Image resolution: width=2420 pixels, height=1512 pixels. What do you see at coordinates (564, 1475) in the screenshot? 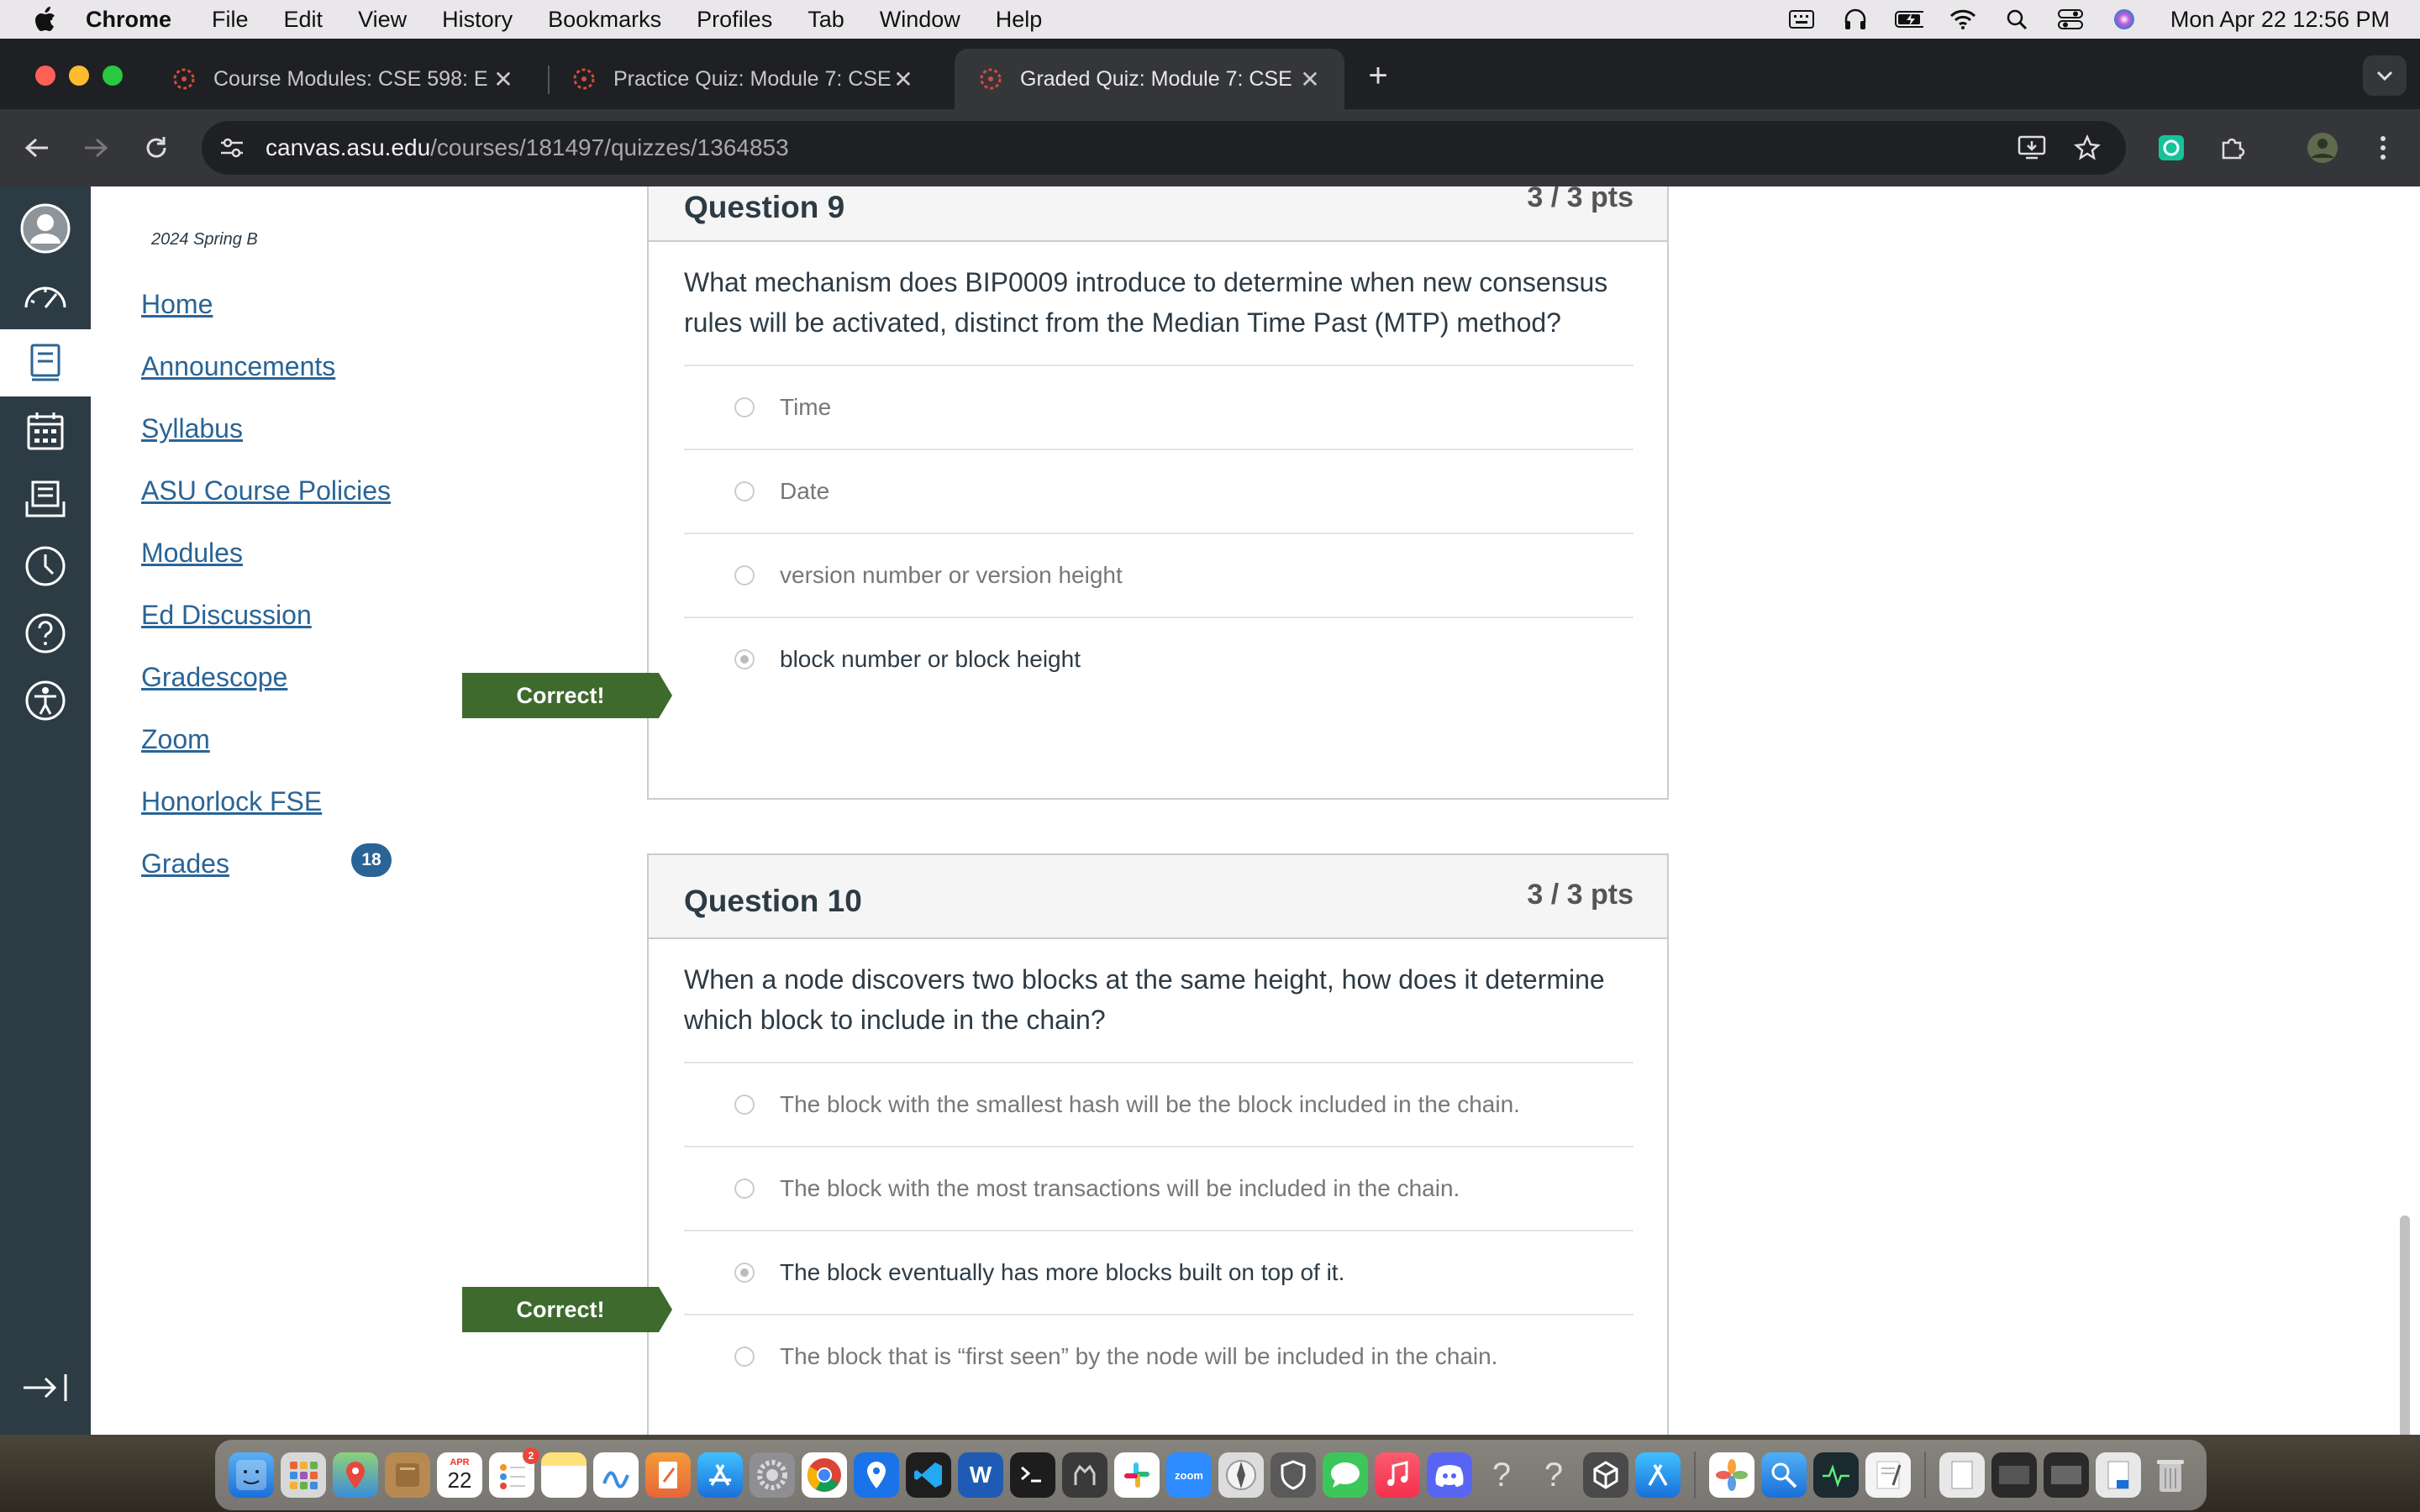
I see `notes-icon` at bounding box center [564, 1475].